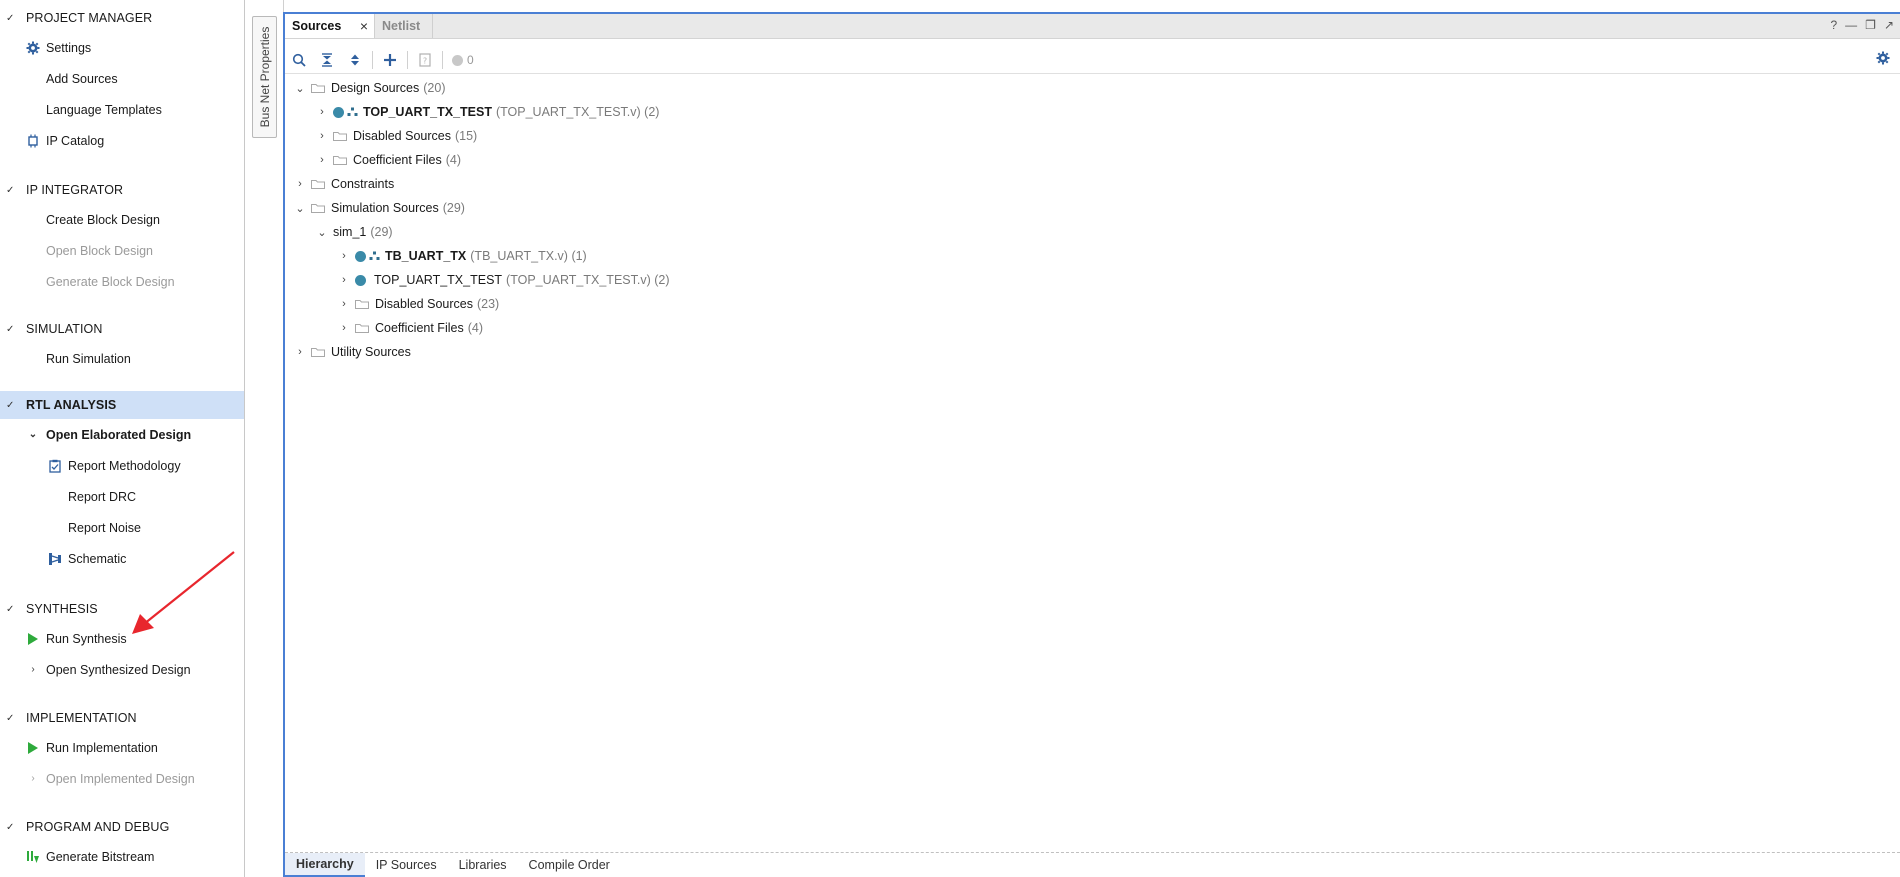 The width and height of the screenshot is (1900, 877). Describe the element at coordinates (390, 60) in the screenshot. I see `add-sources-button` at that location.